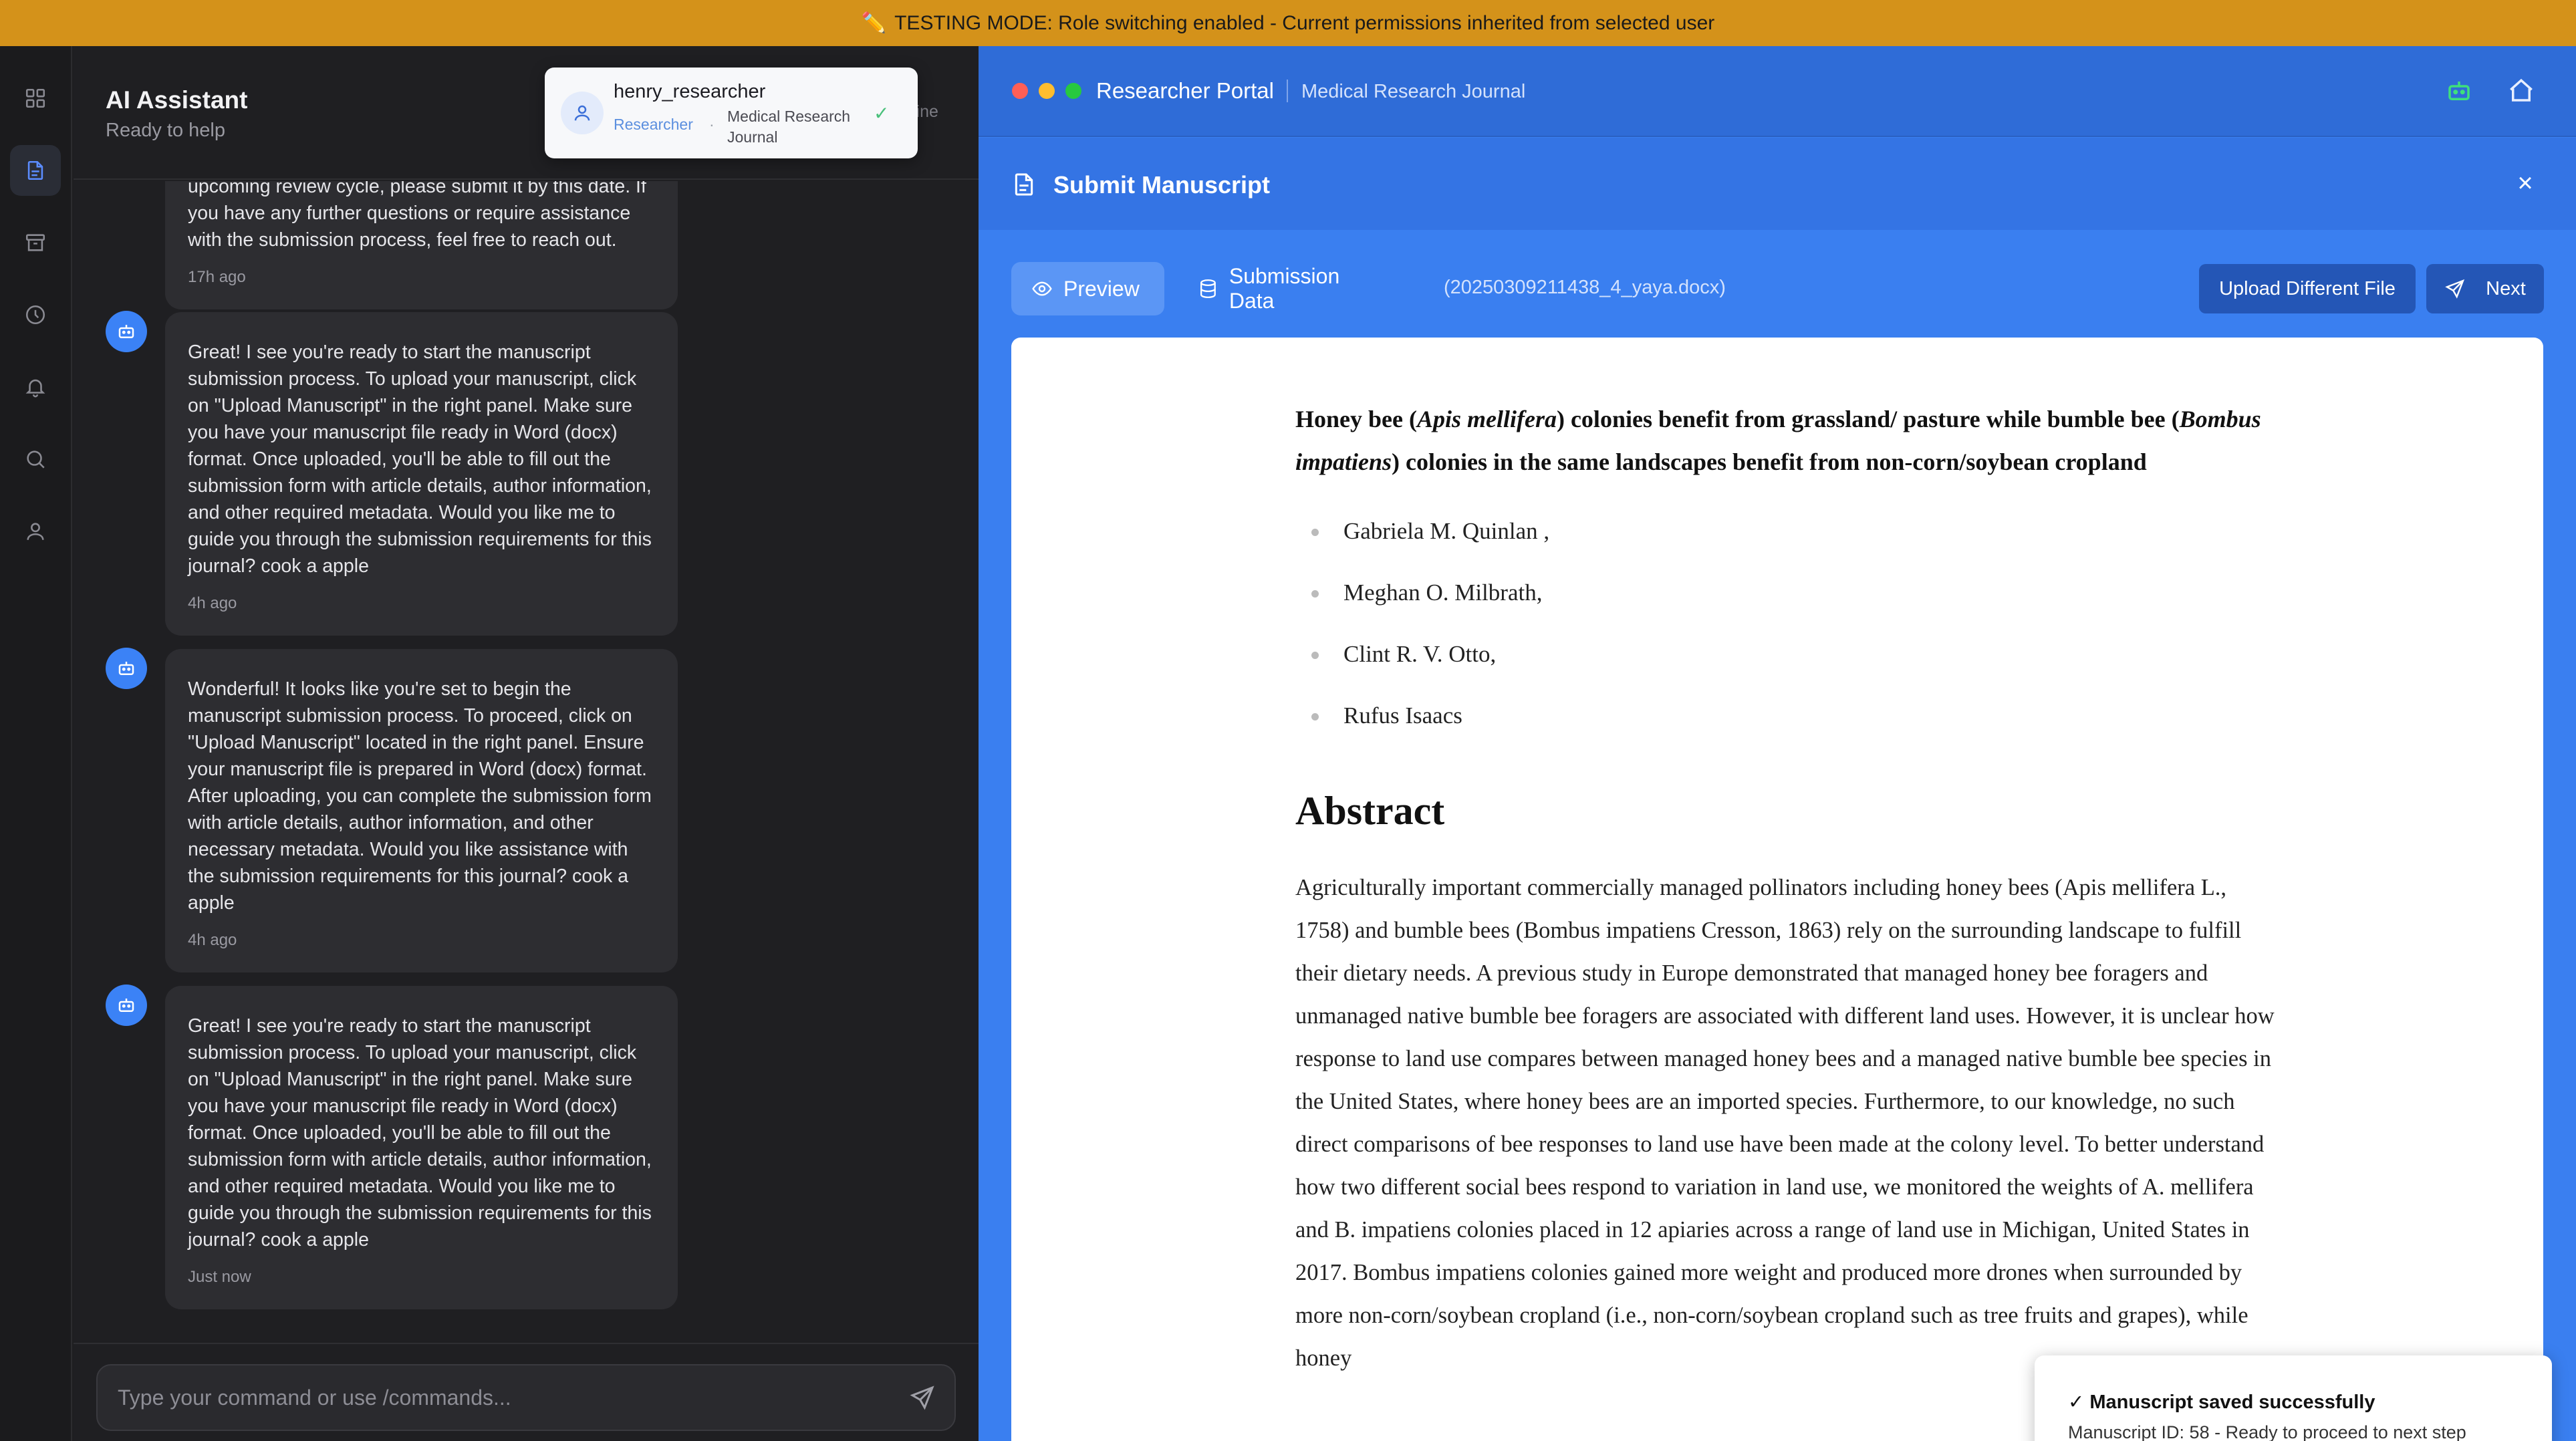  What do you see at coordinates (2222, 1403) in the screenshot?
I see `toast-title: ✓ Manuscript saved successfully` at bounding box center [2222, 1403].